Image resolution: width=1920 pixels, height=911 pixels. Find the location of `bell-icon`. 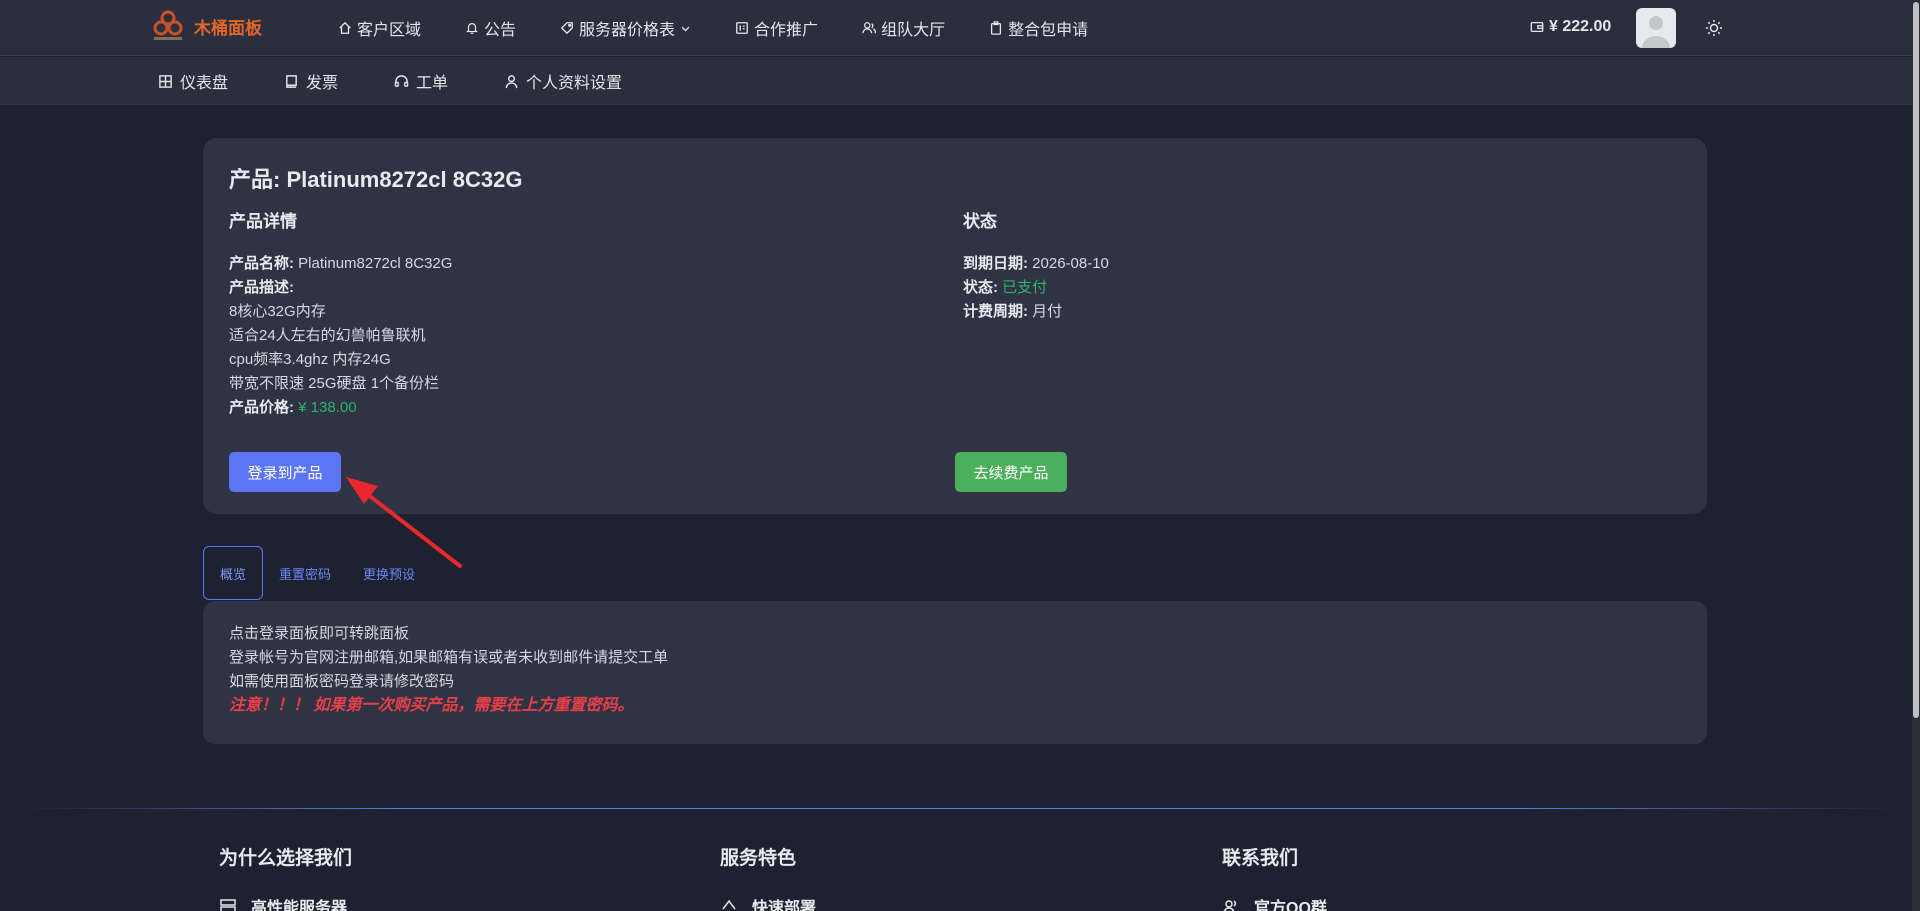

bell-icon is located at coordinates (472, 28).